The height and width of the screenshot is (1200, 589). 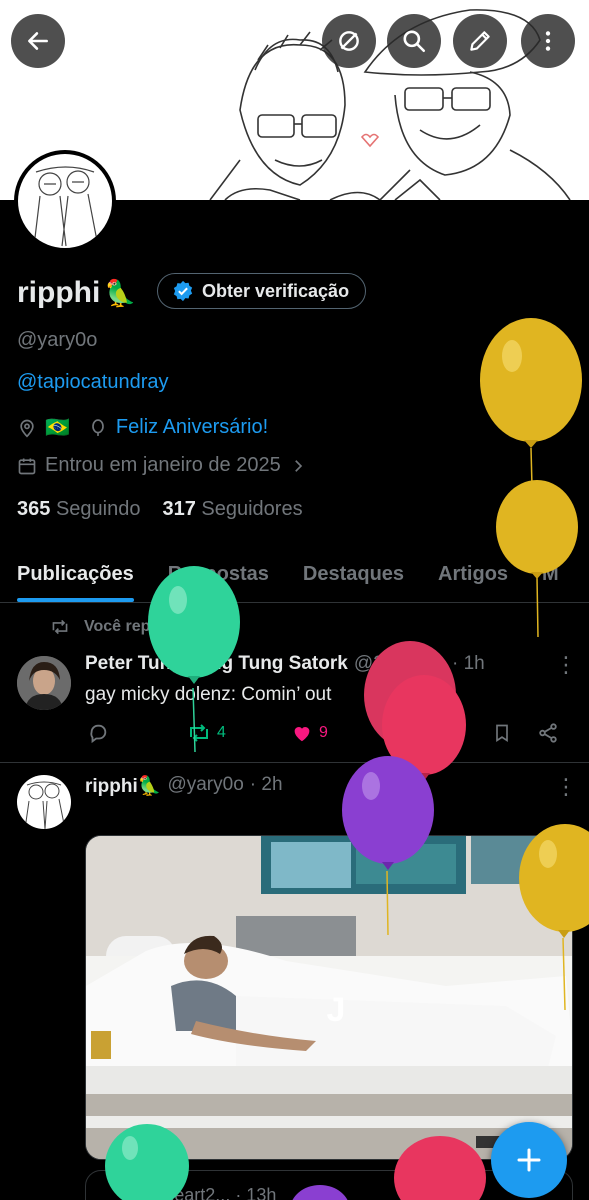 I want to click on verified-badge-icon, so click(x=183, y=291).